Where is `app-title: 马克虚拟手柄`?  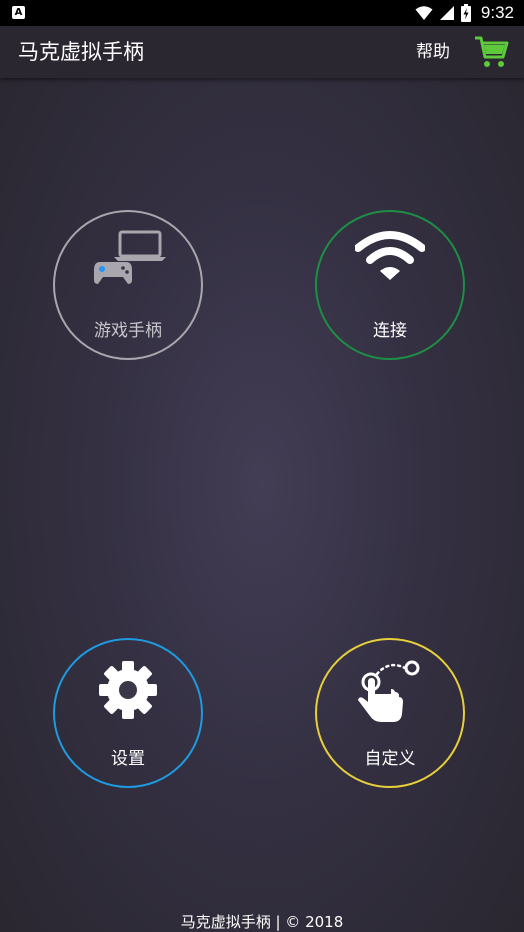
app-title: 马克虚拟手柄 is located at coordinates (81, 52).